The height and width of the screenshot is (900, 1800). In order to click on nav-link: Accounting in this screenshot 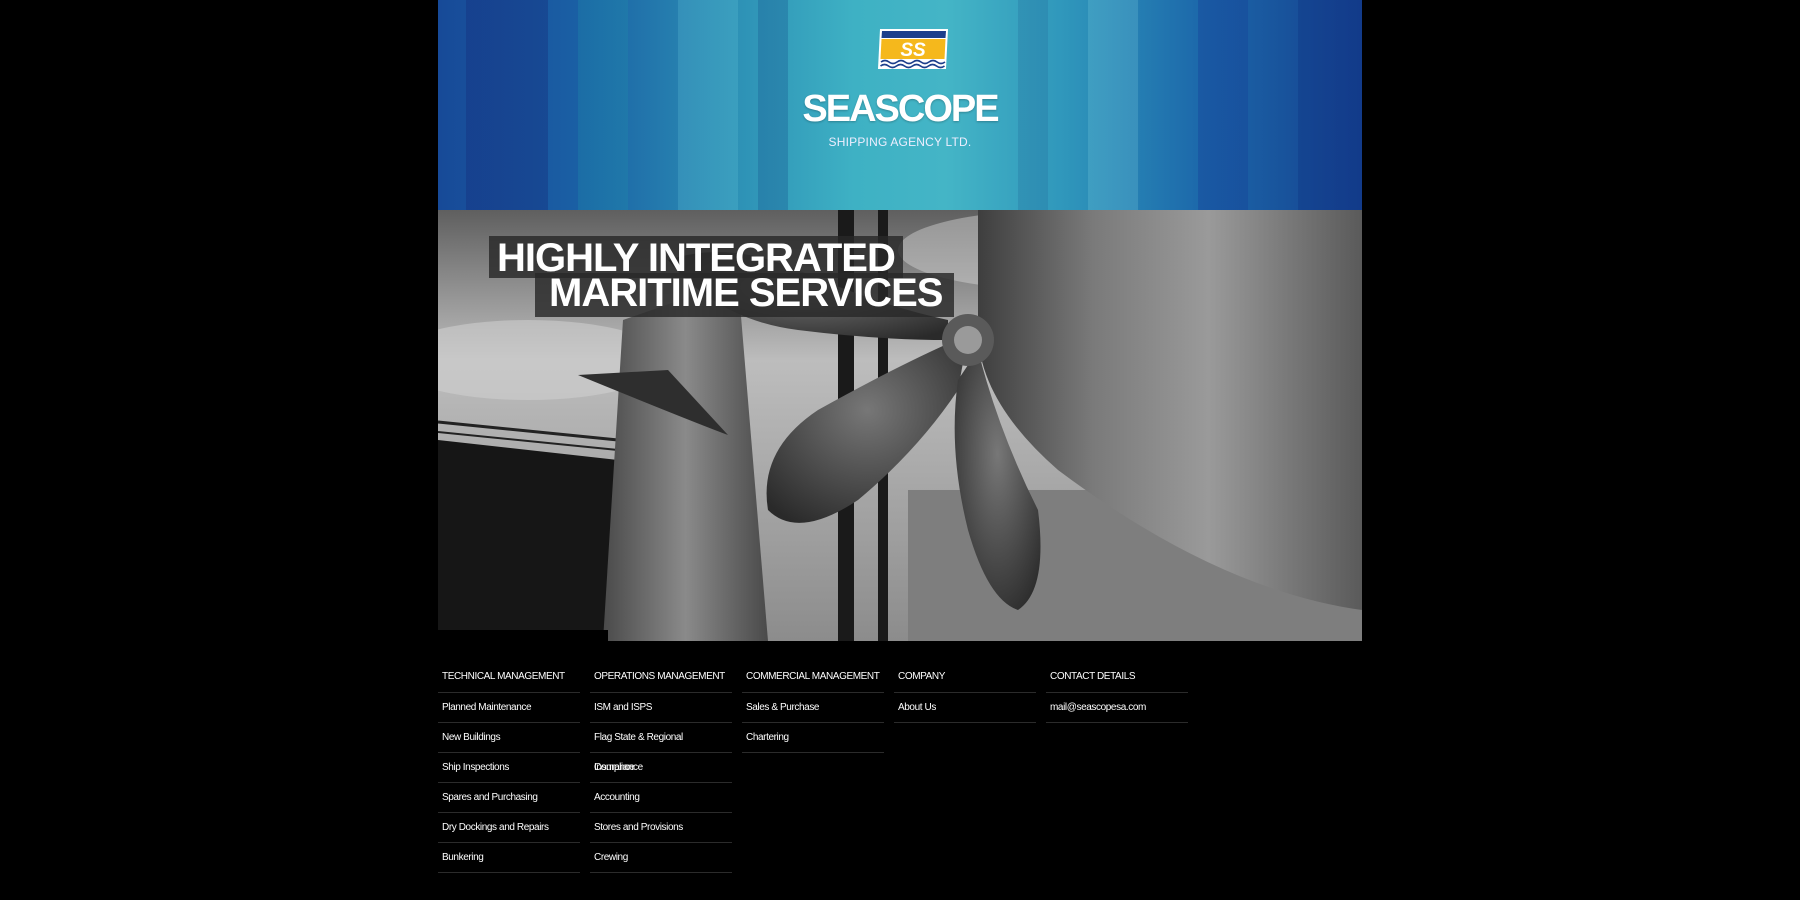, I will do `click(661, 798)`.